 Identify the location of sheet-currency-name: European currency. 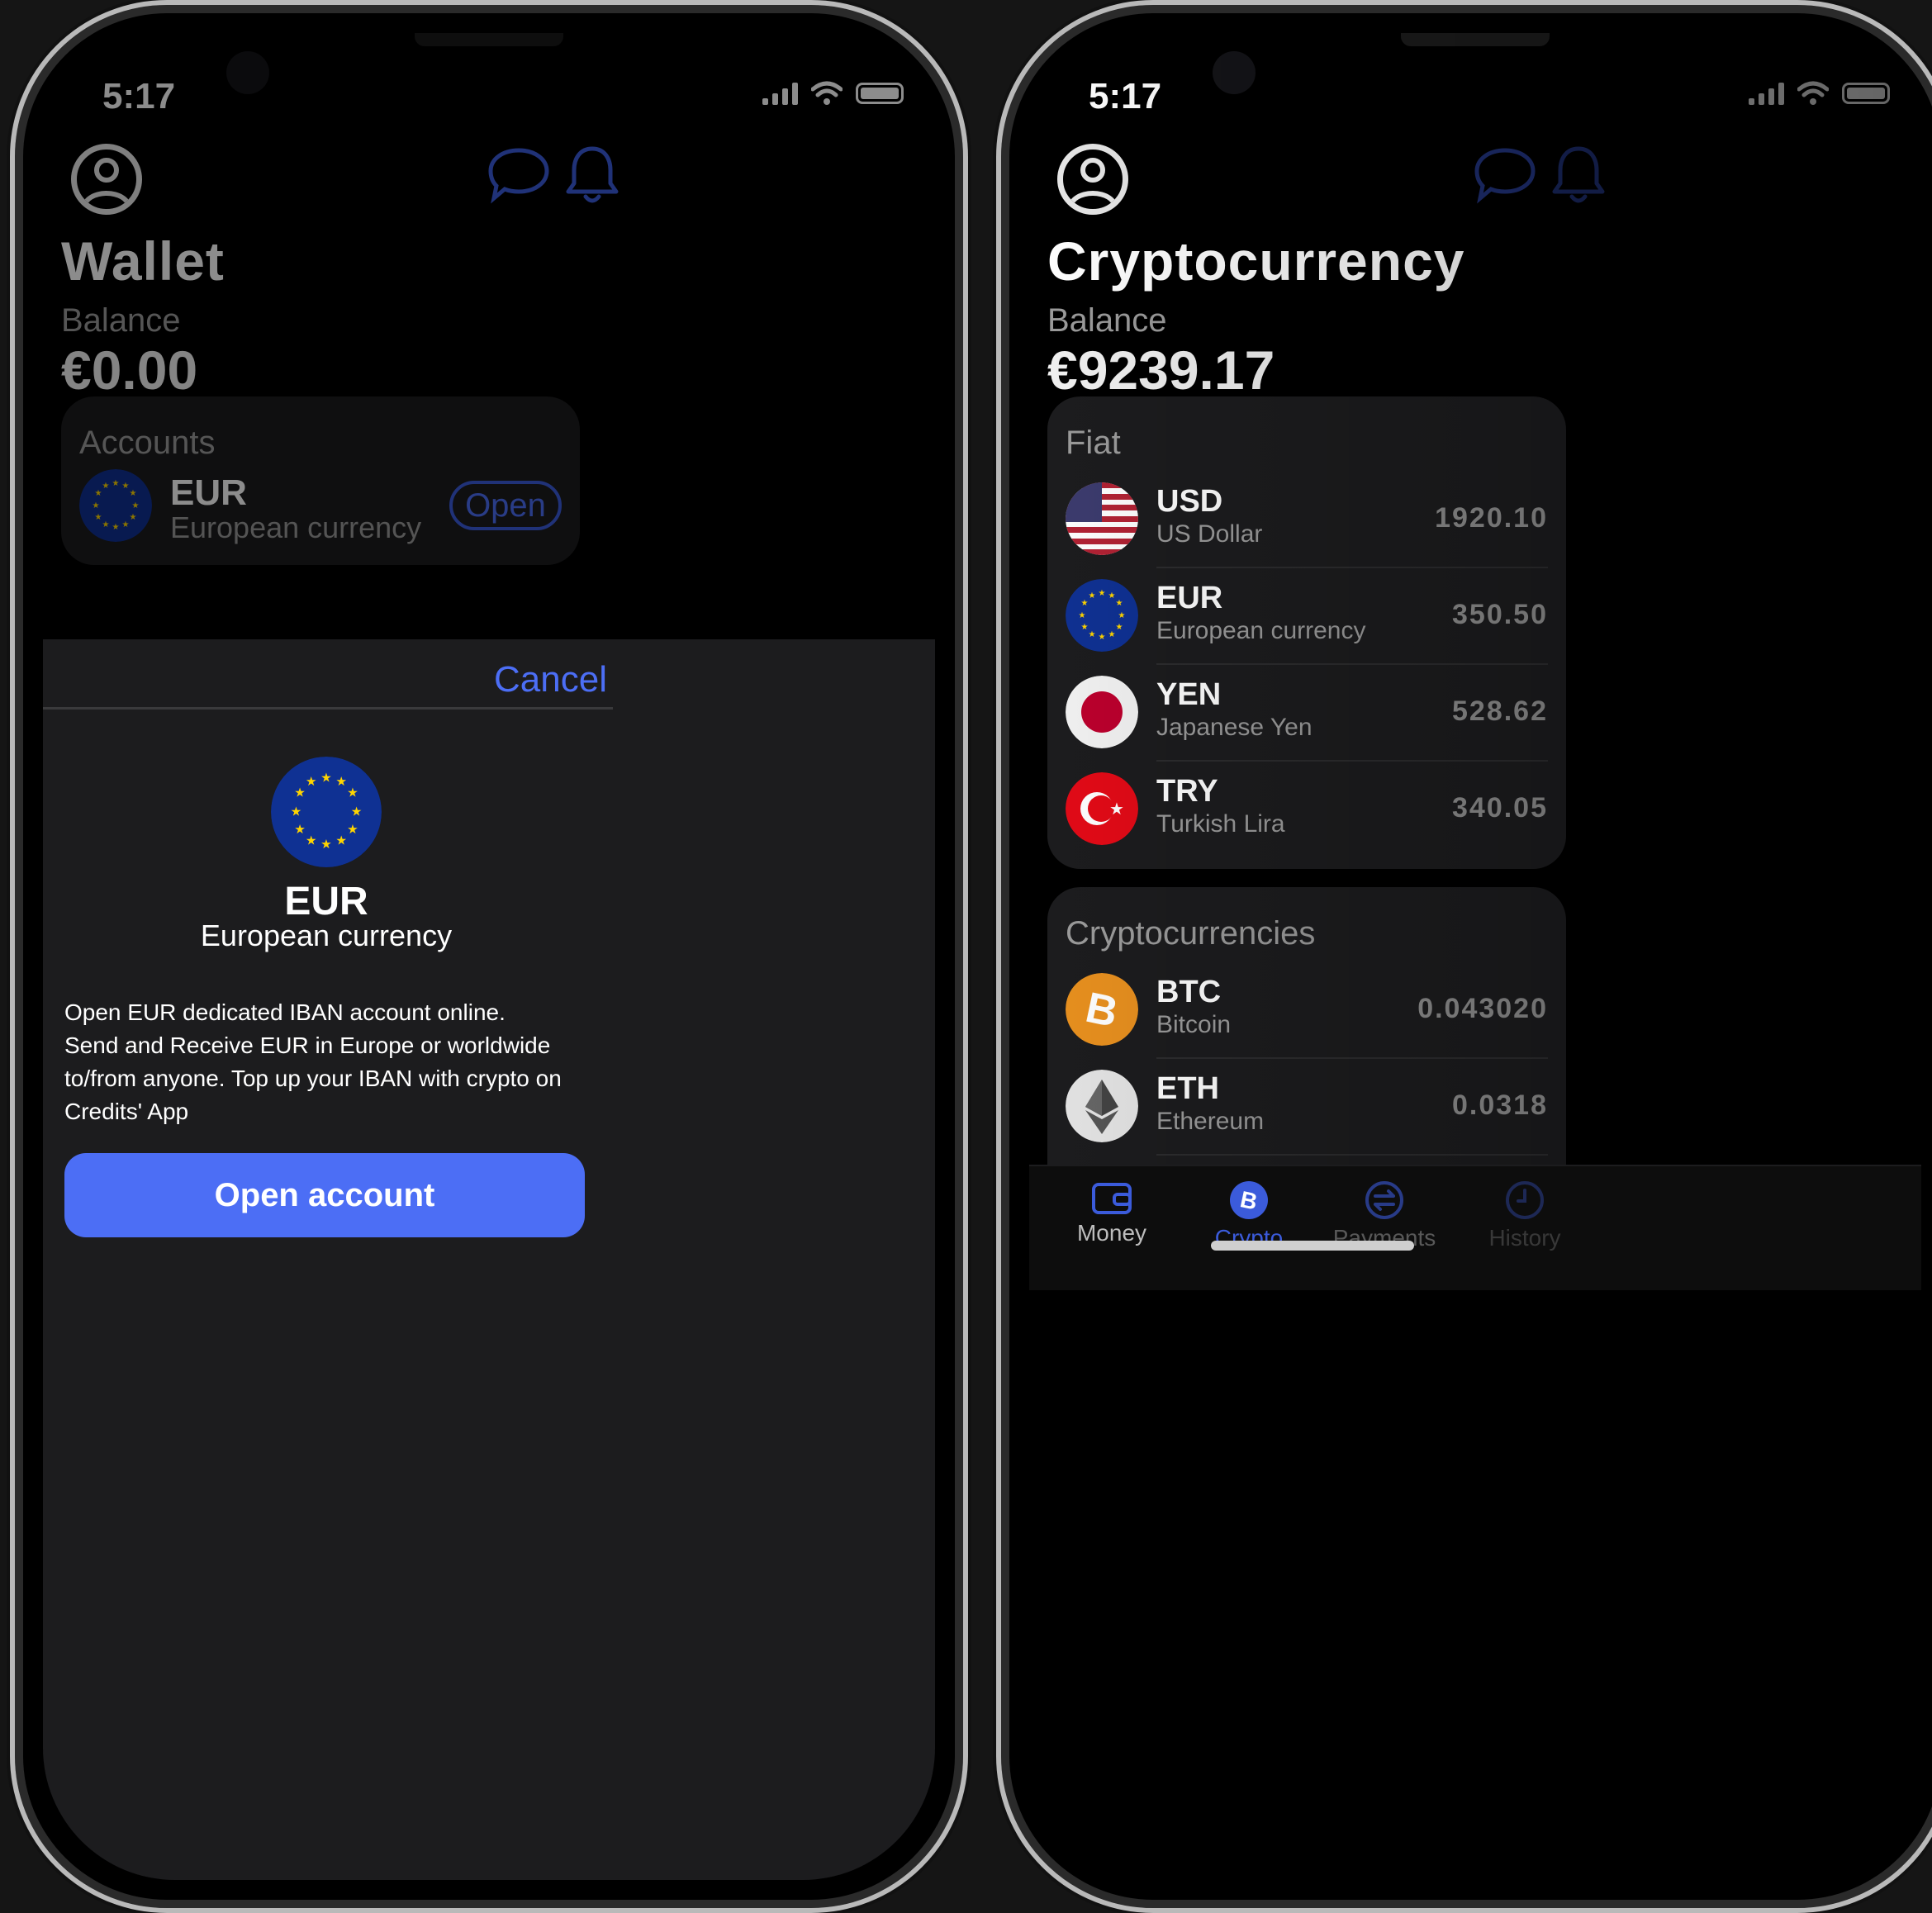
(326, 935).